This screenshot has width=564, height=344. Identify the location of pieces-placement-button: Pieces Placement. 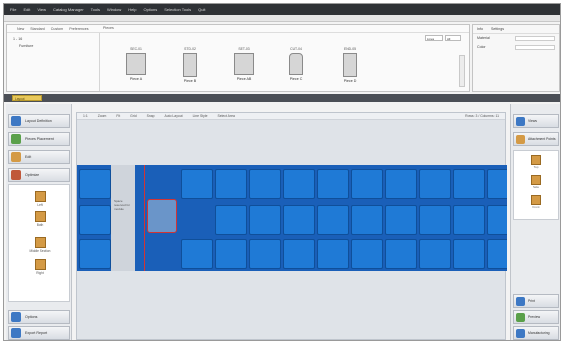
(39, 139).